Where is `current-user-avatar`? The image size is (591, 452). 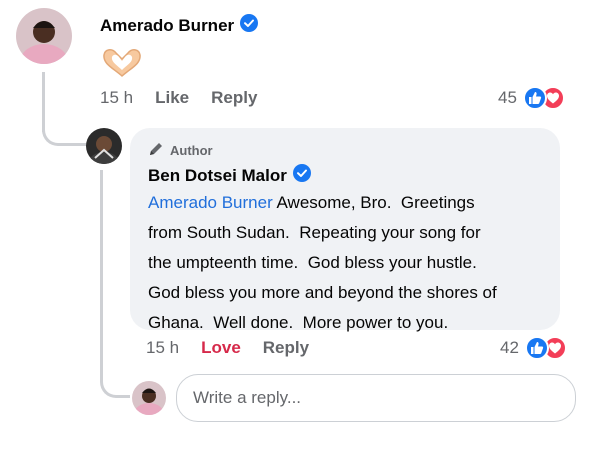
current-user-avatar is located at coordinates (149, 398).